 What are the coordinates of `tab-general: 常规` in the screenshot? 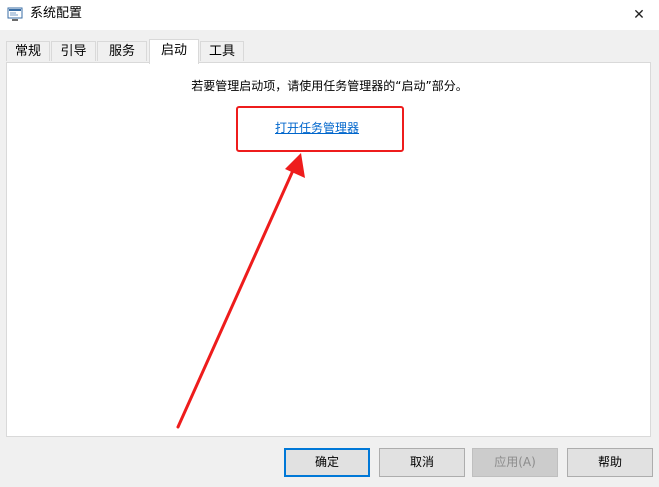 It's located at (28, 51).